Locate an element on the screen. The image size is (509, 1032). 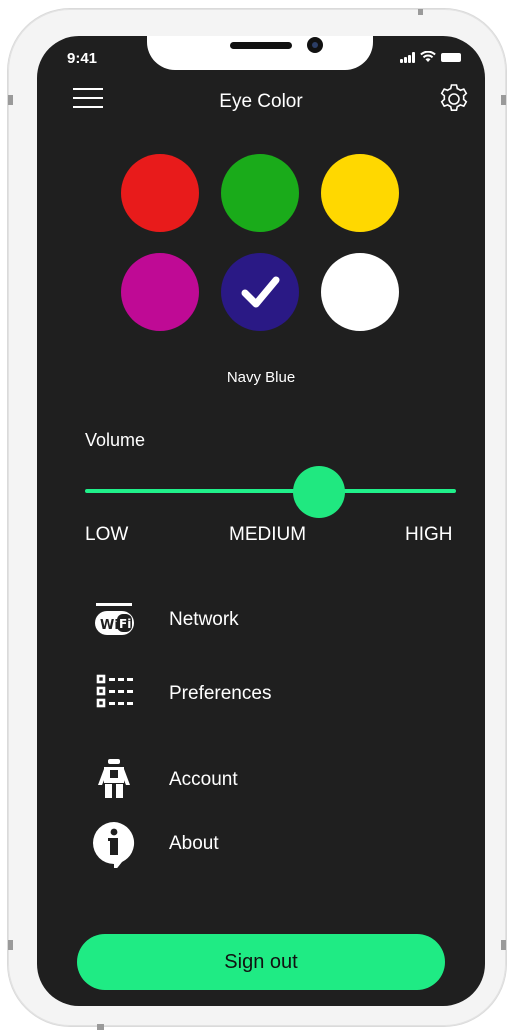
menu-item-preferences: Preferences is located at coordinates (265, 694).